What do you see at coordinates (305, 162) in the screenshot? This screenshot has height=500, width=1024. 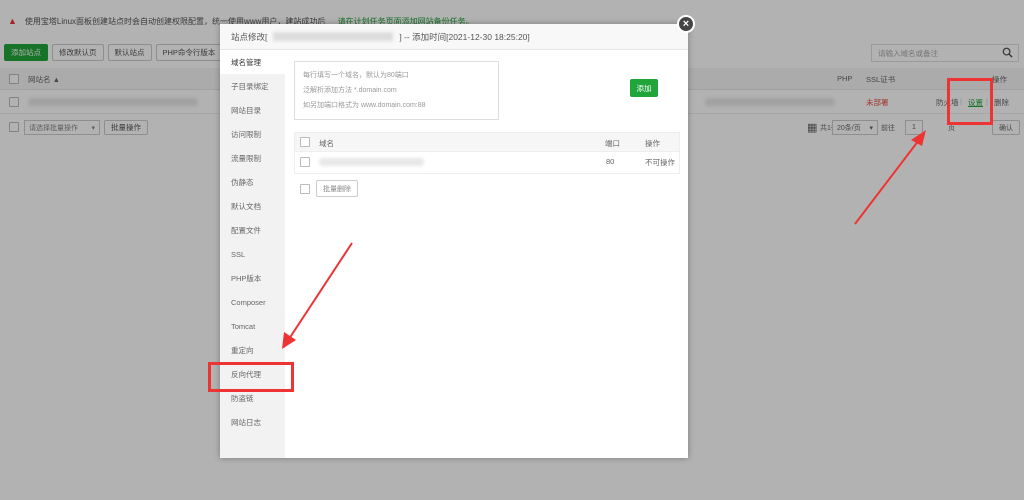 I see `domain-row-checkbox` at bounding box center [305, 162].